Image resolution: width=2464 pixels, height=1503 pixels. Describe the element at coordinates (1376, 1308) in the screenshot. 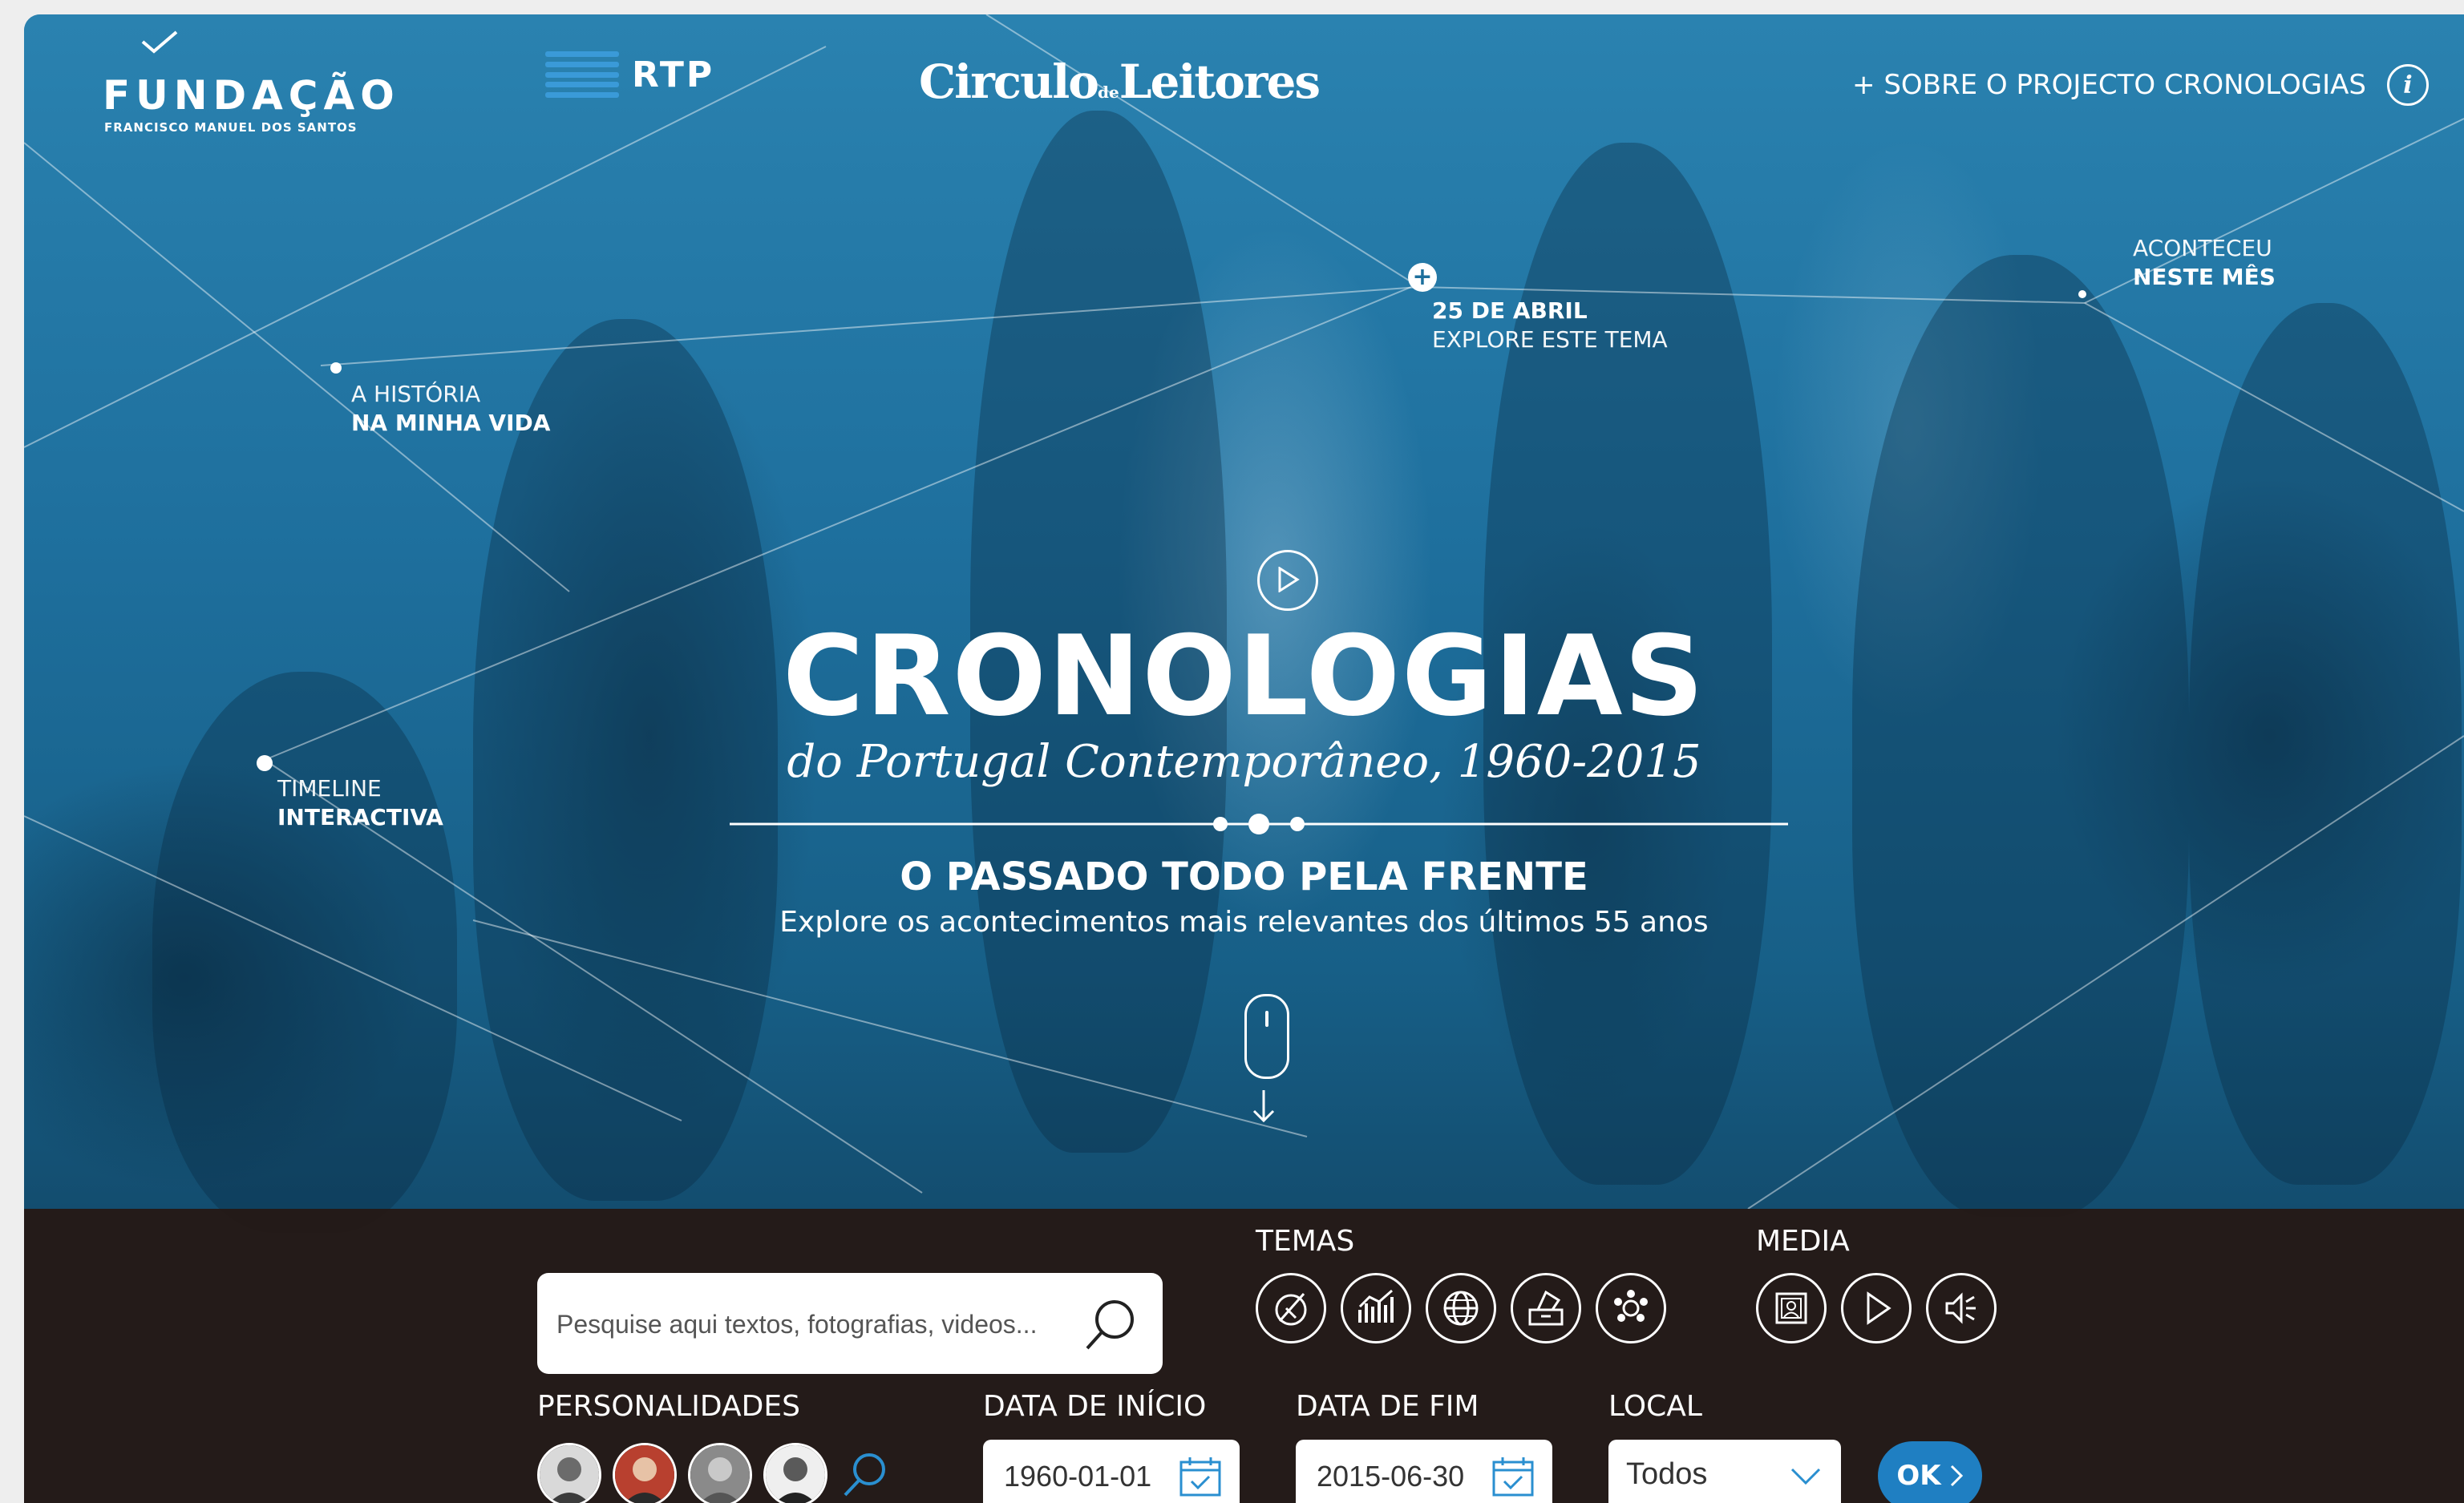

I see `economy-icon` at that location.